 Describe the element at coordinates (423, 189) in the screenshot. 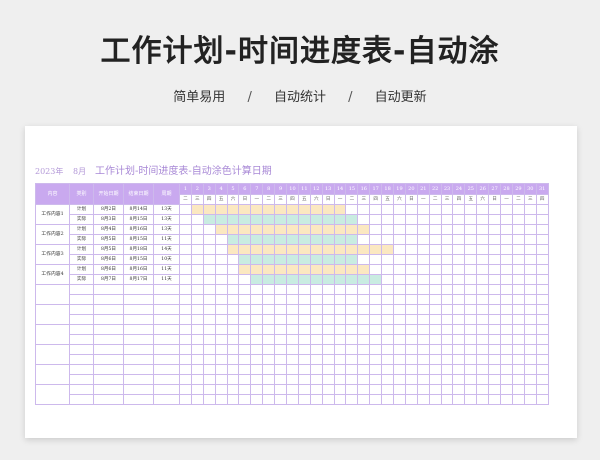

I see `day-number: 21` at that location.